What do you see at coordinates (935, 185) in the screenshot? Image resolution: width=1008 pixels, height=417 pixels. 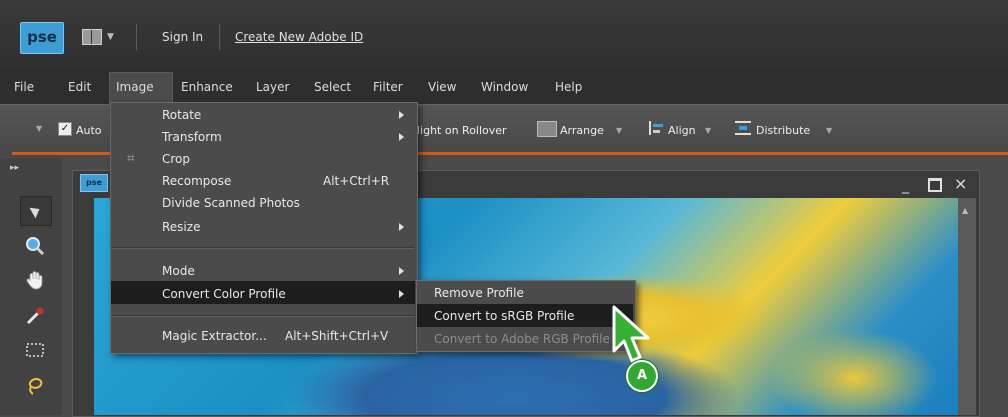 I see `maximize-icon` at bounding box center [935, 185].